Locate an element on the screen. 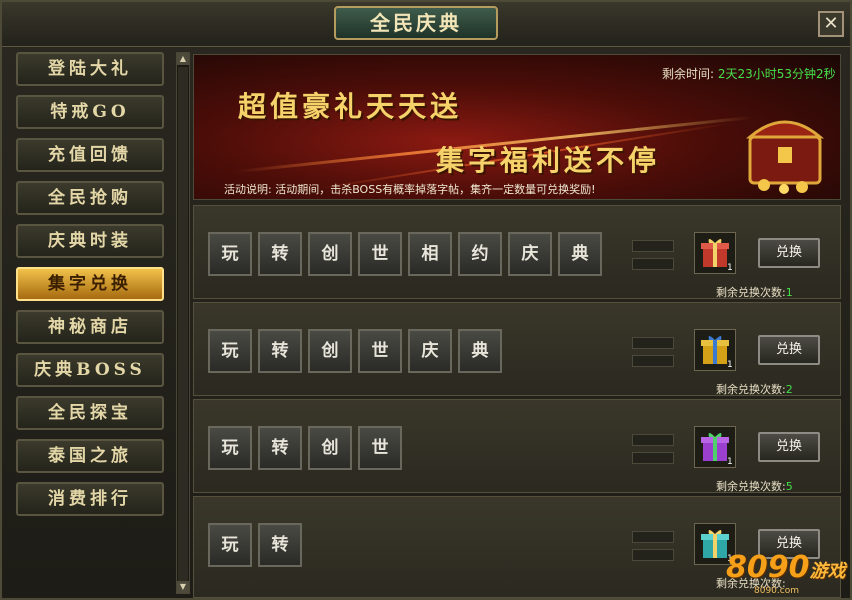  nav-item-char-exchange: 集字兑换 is located at coordinates (90, 284).